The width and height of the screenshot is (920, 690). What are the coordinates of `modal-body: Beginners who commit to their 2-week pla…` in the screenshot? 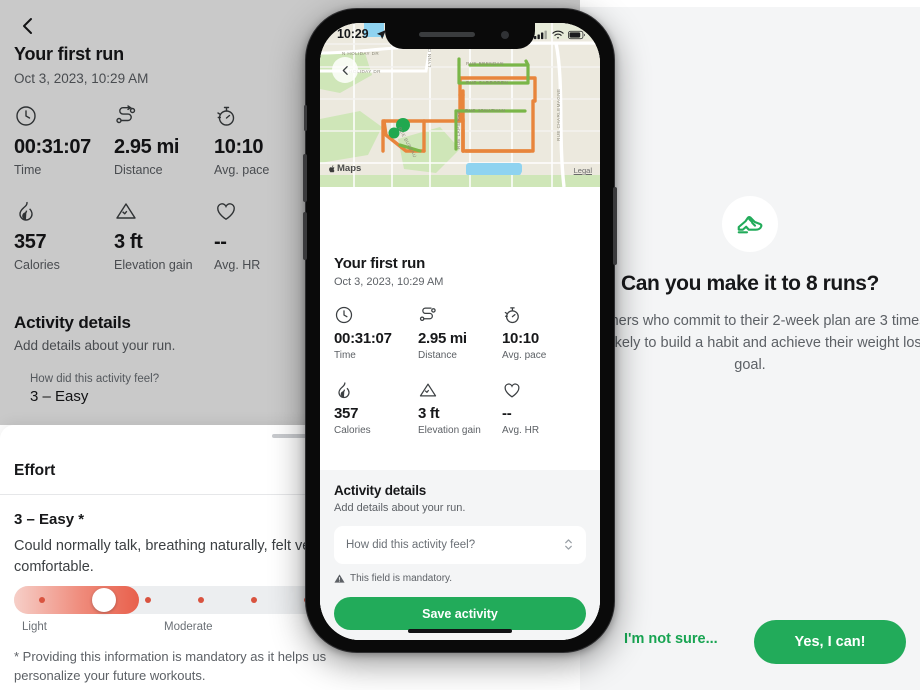 It's located at (750, 343).